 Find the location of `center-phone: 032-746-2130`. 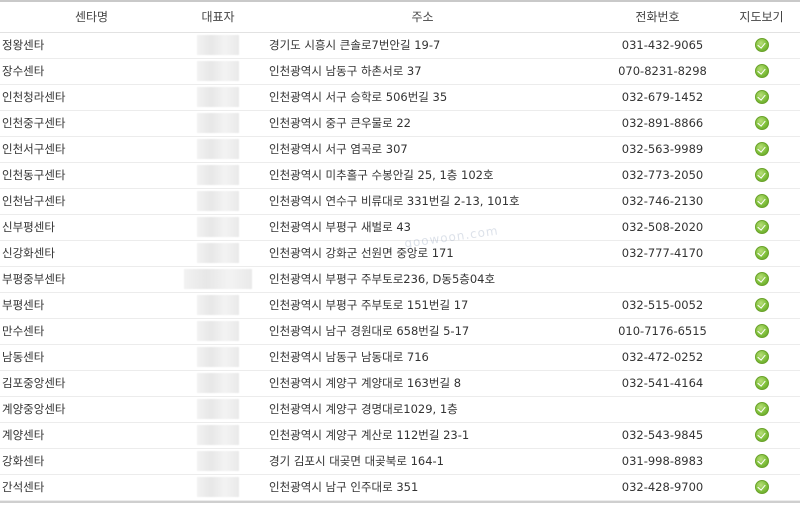

center-phone: 032-746-2130 is located at coordinates (657, 201).